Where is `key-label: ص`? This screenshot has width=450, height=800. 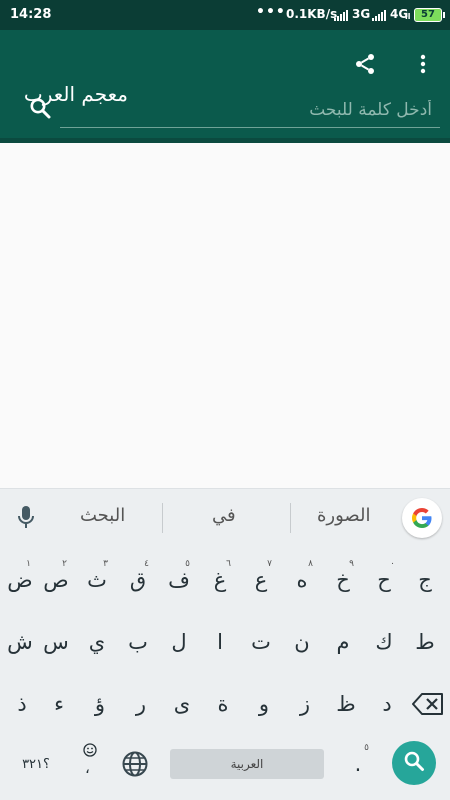 key-label: ص is located at coordinates (56, 580).